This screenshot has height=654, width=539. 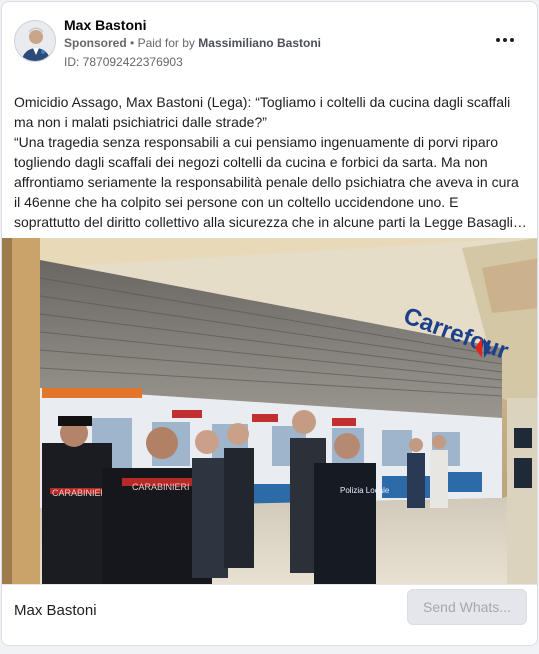 I want to click on sponsored-label: Sponsored, so click(x=95, y=43).